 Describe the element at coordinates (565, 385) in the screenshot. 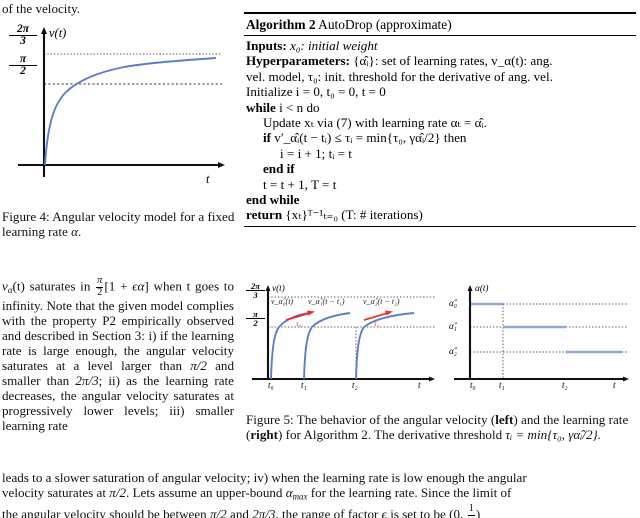

I see `fig5-right-xtick-t2: t₂` at that location.